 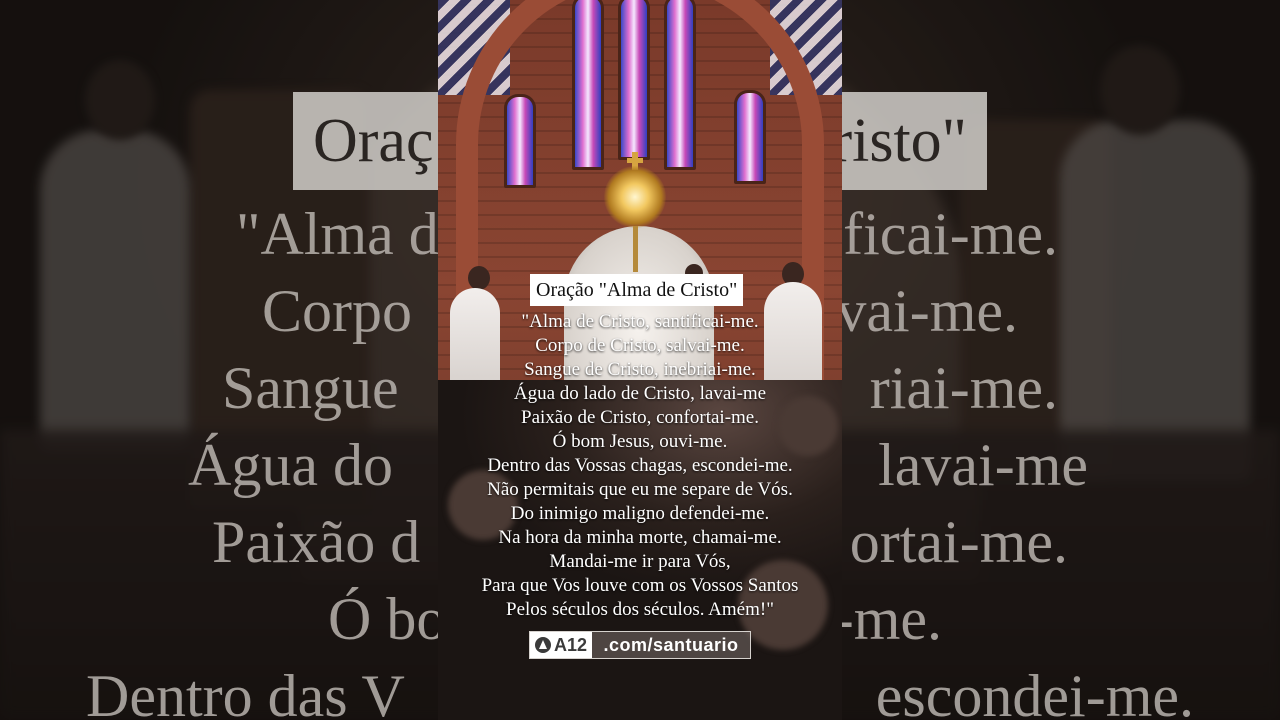 I want to click on background-line-left: Sangue, so click(x=310, y=388).